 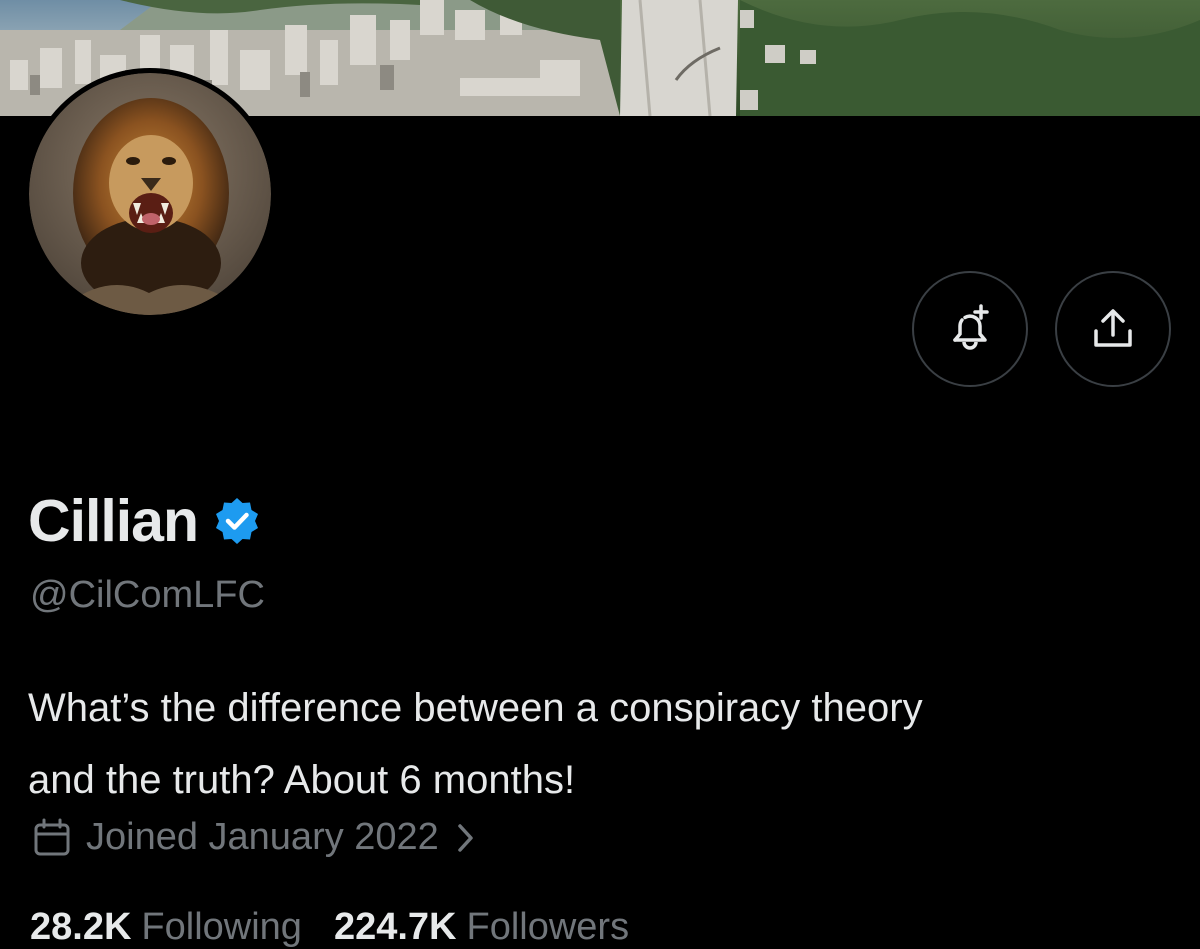 What do you see at coordinates (147, 595) in the screenshot?
I see `user-handle: @CilComLFC` at bounding box center [147, 595].